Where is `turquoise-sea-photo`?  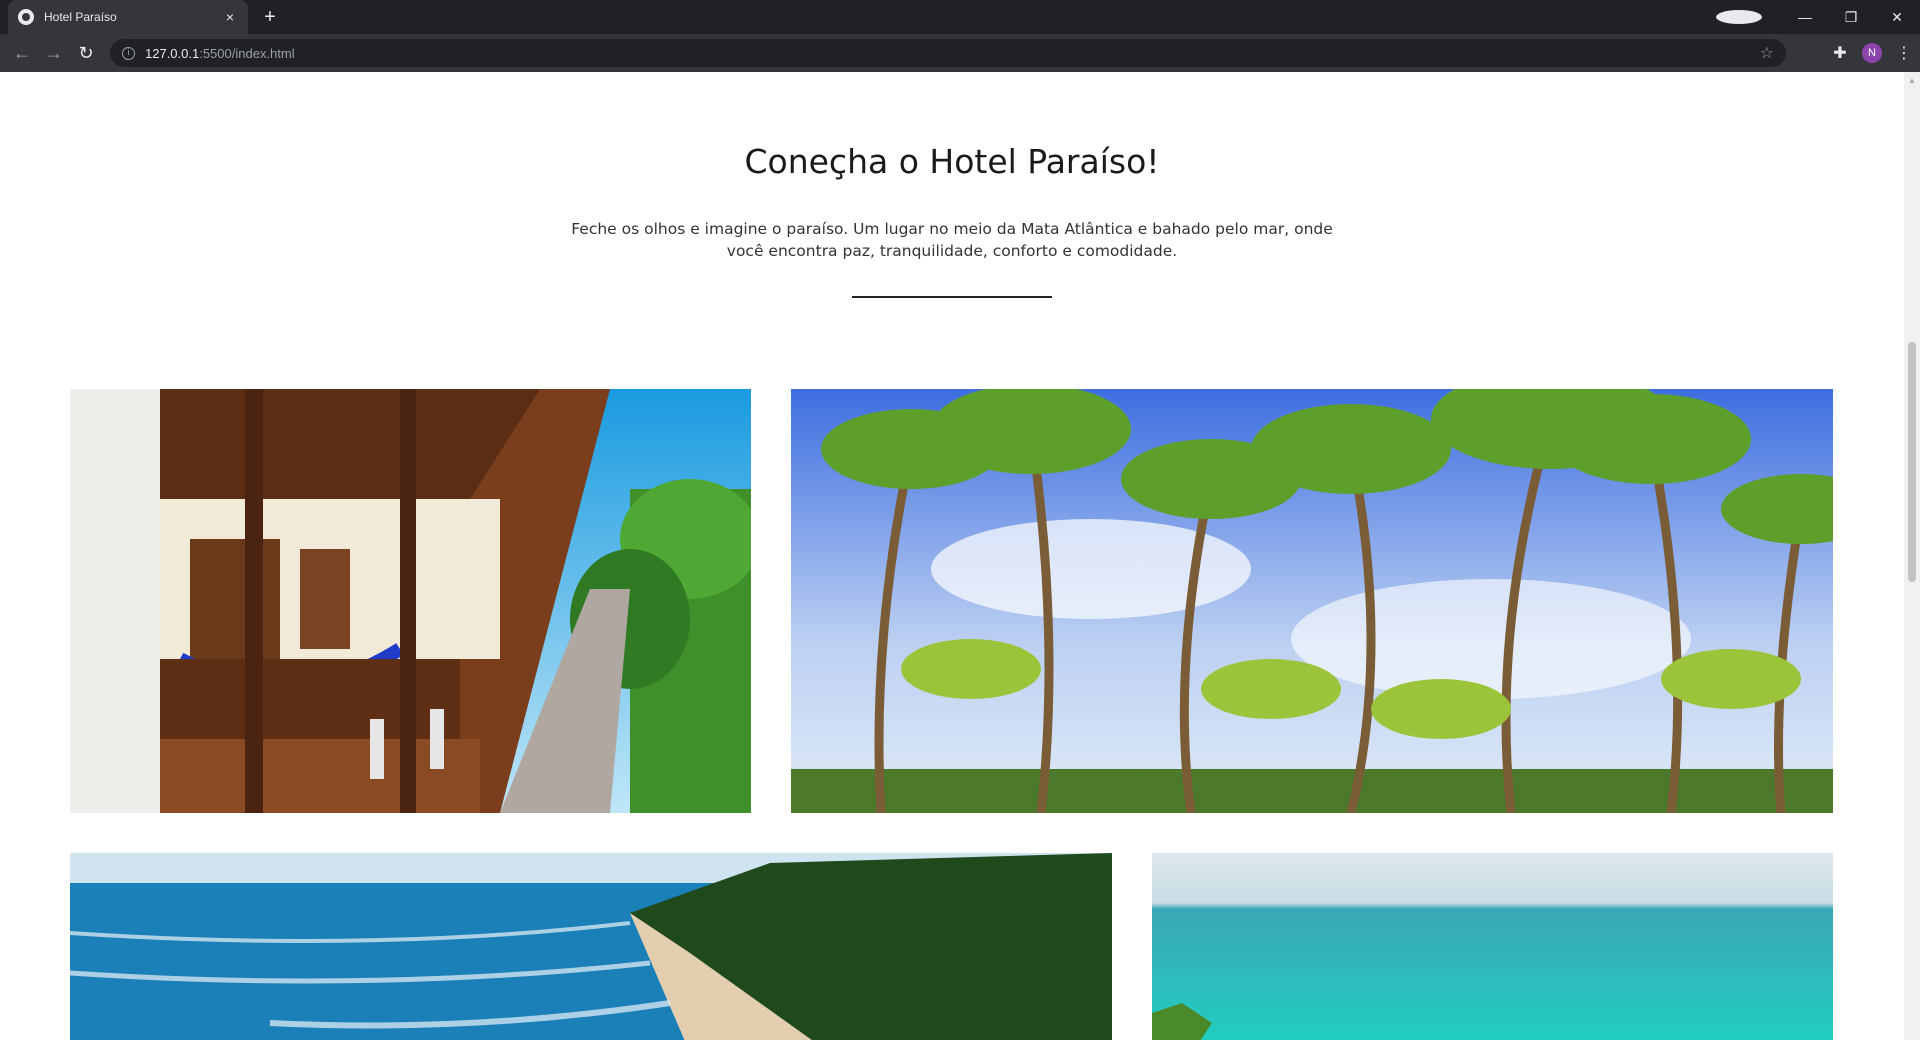
turquoise-sea-photo is located at coordinates (1492, 946).